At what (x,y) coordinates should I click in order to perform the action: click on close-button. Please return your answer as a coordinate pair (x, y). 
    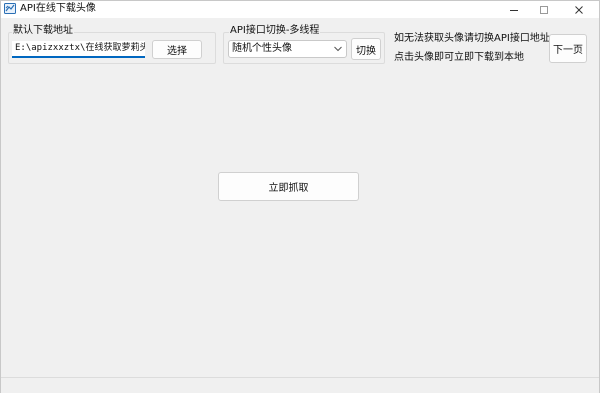
    Looking at the image, I should click on (579, 9).